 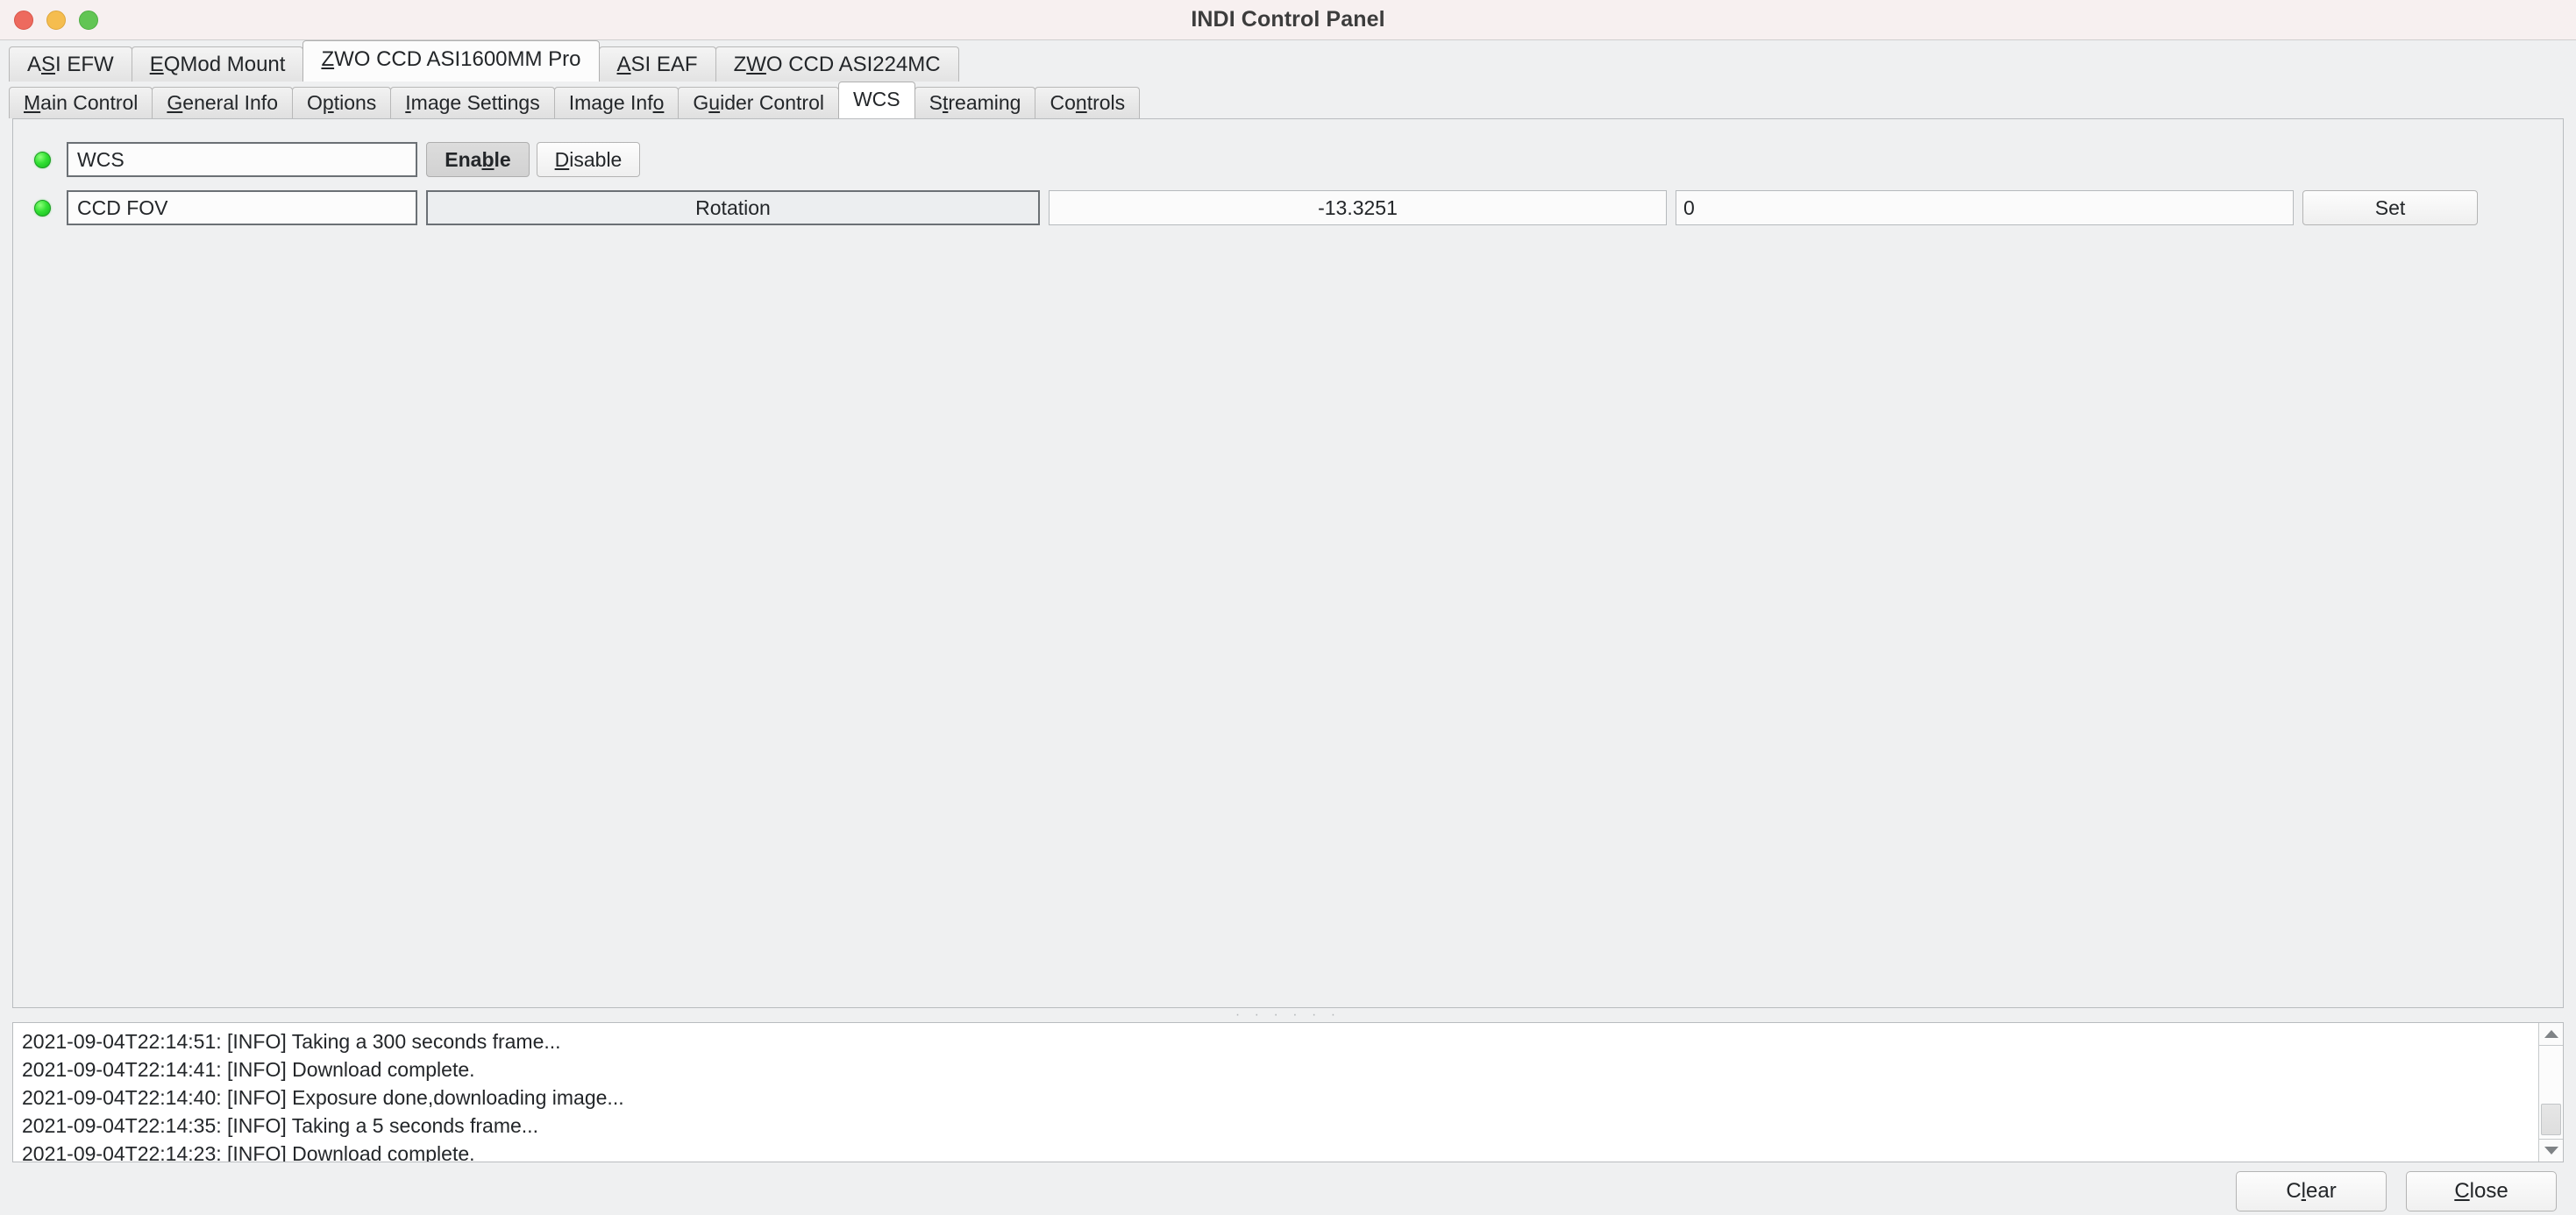 I want to click on device-tab-eqmod-mount: EQMod Mount, so click(x=217, y=64).